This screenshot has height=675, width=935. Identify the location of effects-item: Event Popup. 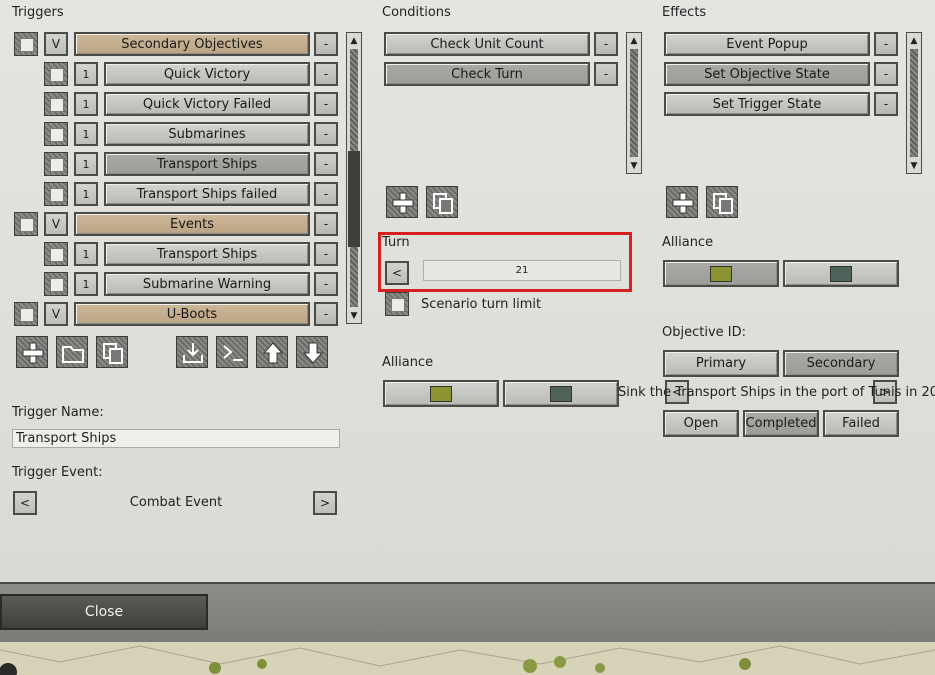
(767, 44).